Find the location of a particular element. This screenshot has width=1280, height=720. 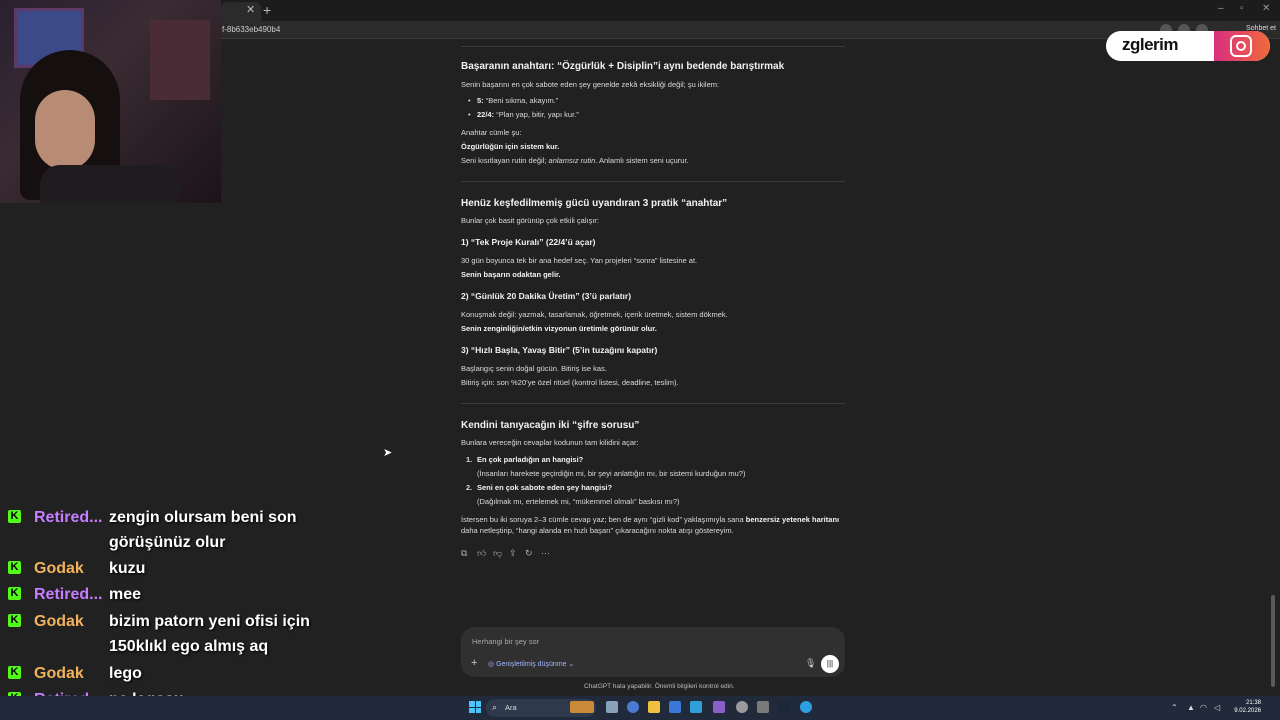

more-icon: ⋯ is located at coordinates (545, 553).